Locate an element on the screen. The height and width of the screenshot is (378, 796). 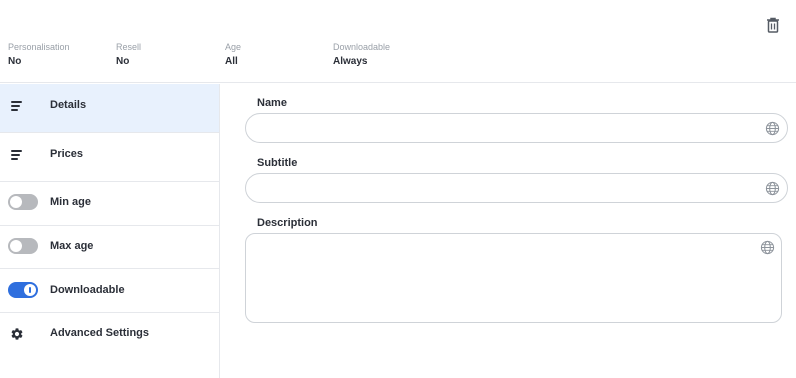
subtitle-label: Subtitle is located at coordinates (277, 163).